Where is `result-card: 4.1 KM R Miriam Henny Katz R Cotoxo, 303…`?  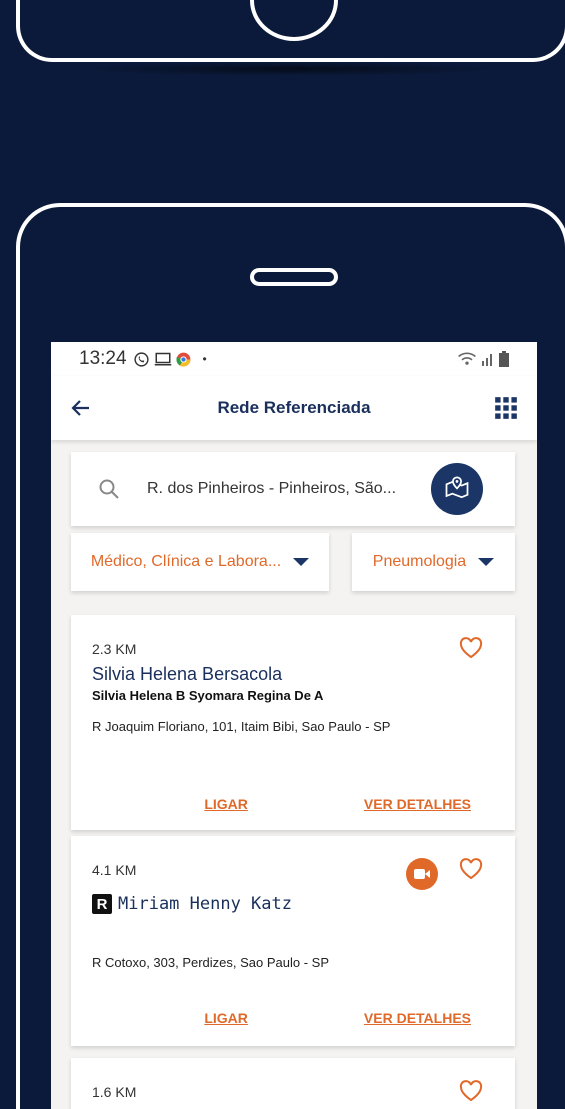
result-card: 4.1 KM R Miriam Henny Katz R Cotoxo, 303… is located at coordinates (293, 941).